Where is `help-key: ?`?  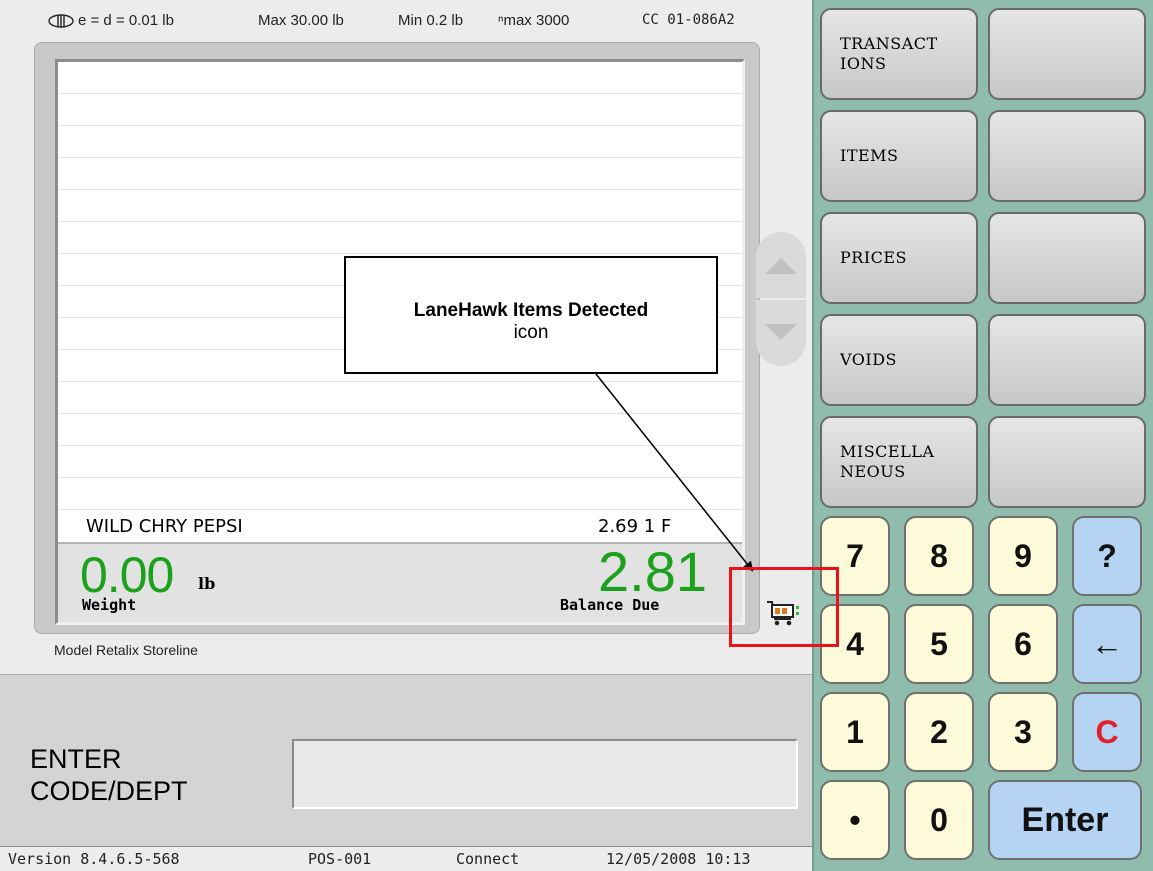
help-key: ? is located at coordinates (1107, 556).